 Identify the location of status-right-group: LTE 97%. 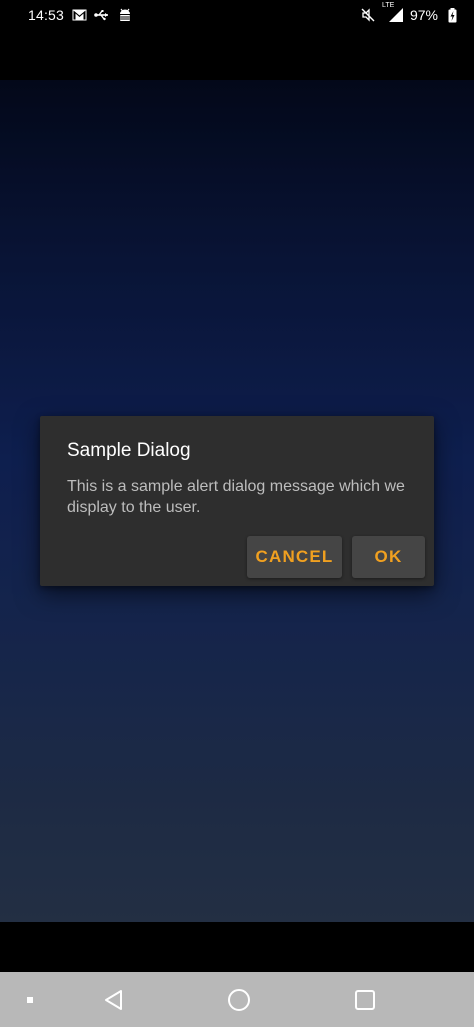
(410, 12).